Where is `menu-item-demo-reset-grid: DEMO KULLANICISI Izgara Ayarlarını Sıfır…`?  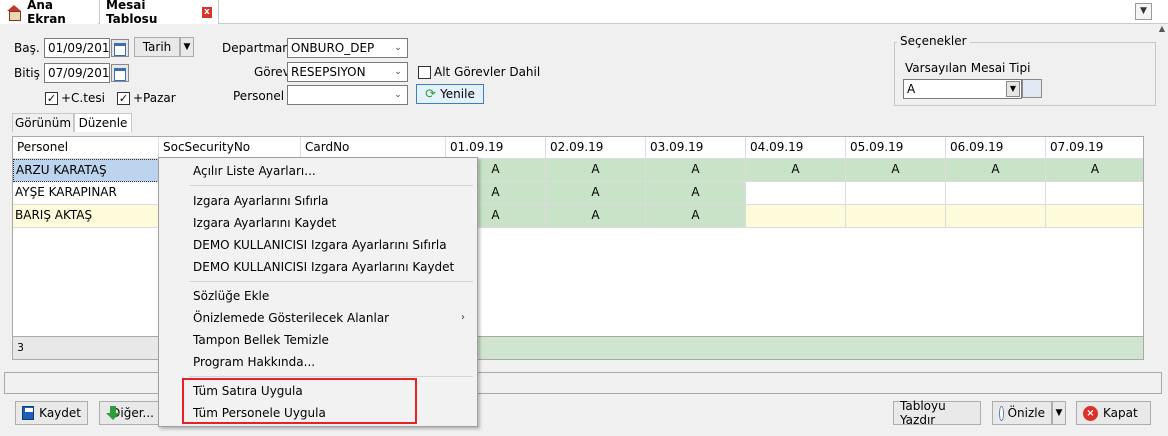 menu-item-demo-reset-grid: DEMO KULLANICISI Izgara Ayarlarını Sıfır… is located at coordinates (318, 245).